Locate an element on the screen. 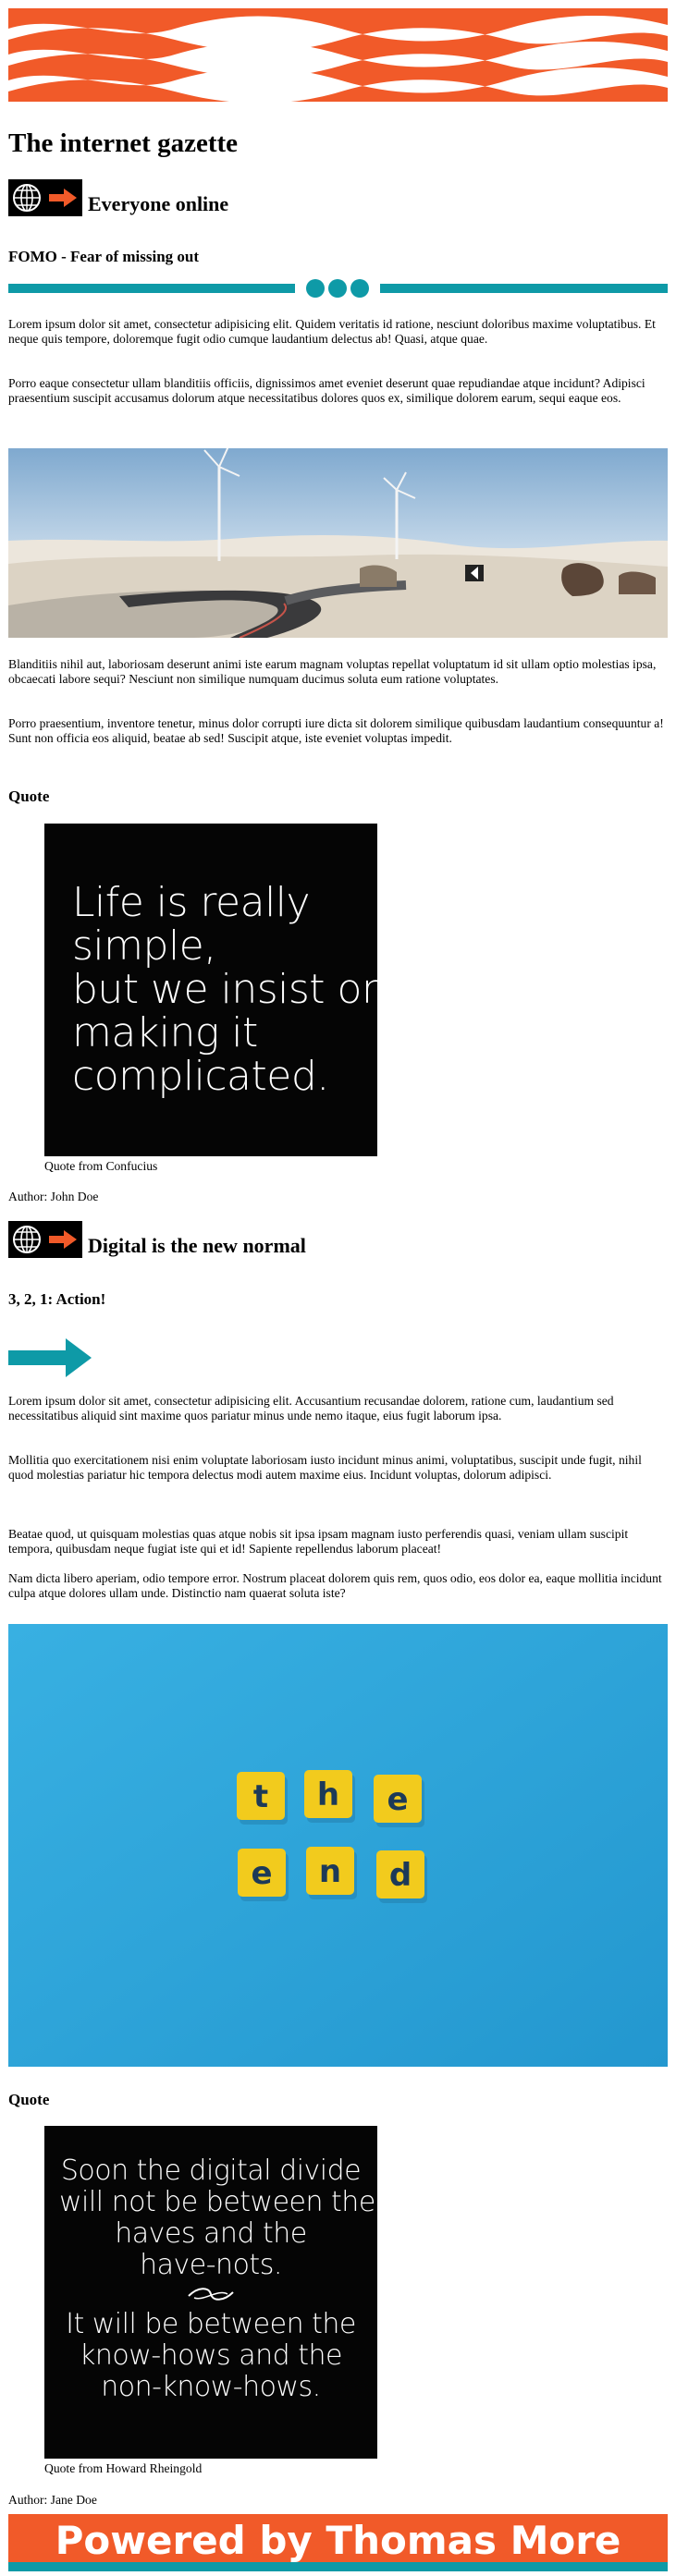 The height and width of the screenshot is (2576, 676). swirl-ornament-icon is located at coordinates (211, 2294).